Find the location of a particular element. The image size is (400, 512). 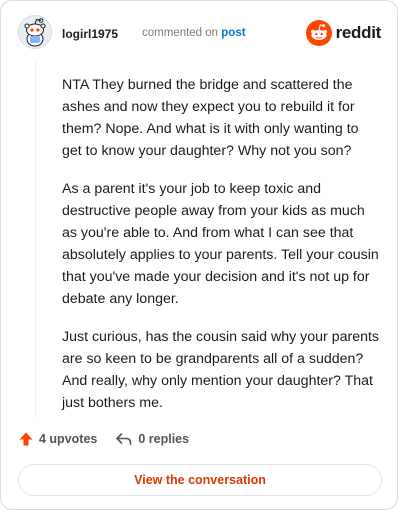

comment-meta: commented on post is located at coordinates (194, 33).